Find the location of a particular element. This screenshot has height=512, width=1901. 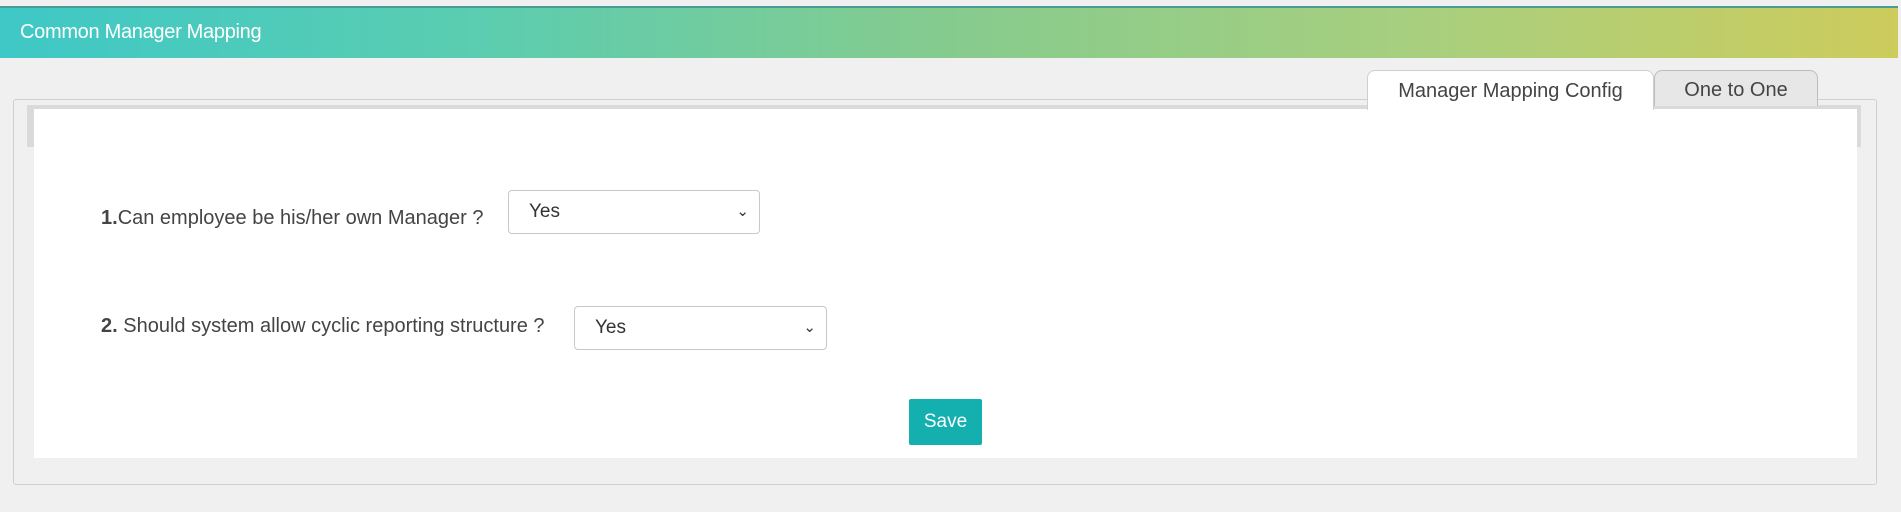

tab-one-to-one: One to One is located at coordinates (1736, 88).